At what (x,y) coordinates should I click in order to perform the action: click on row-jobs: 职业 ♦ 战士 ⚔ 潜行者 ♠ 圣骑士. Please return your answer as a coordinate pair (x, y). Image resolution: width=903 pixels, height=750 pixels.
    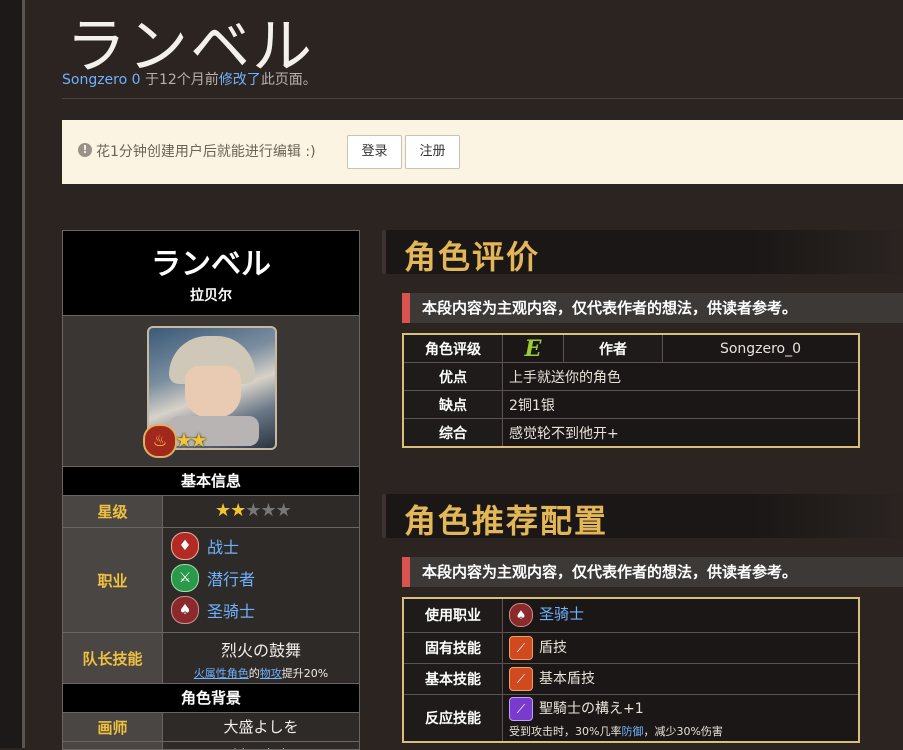
    Looking at the image, I should click on (211, 580).